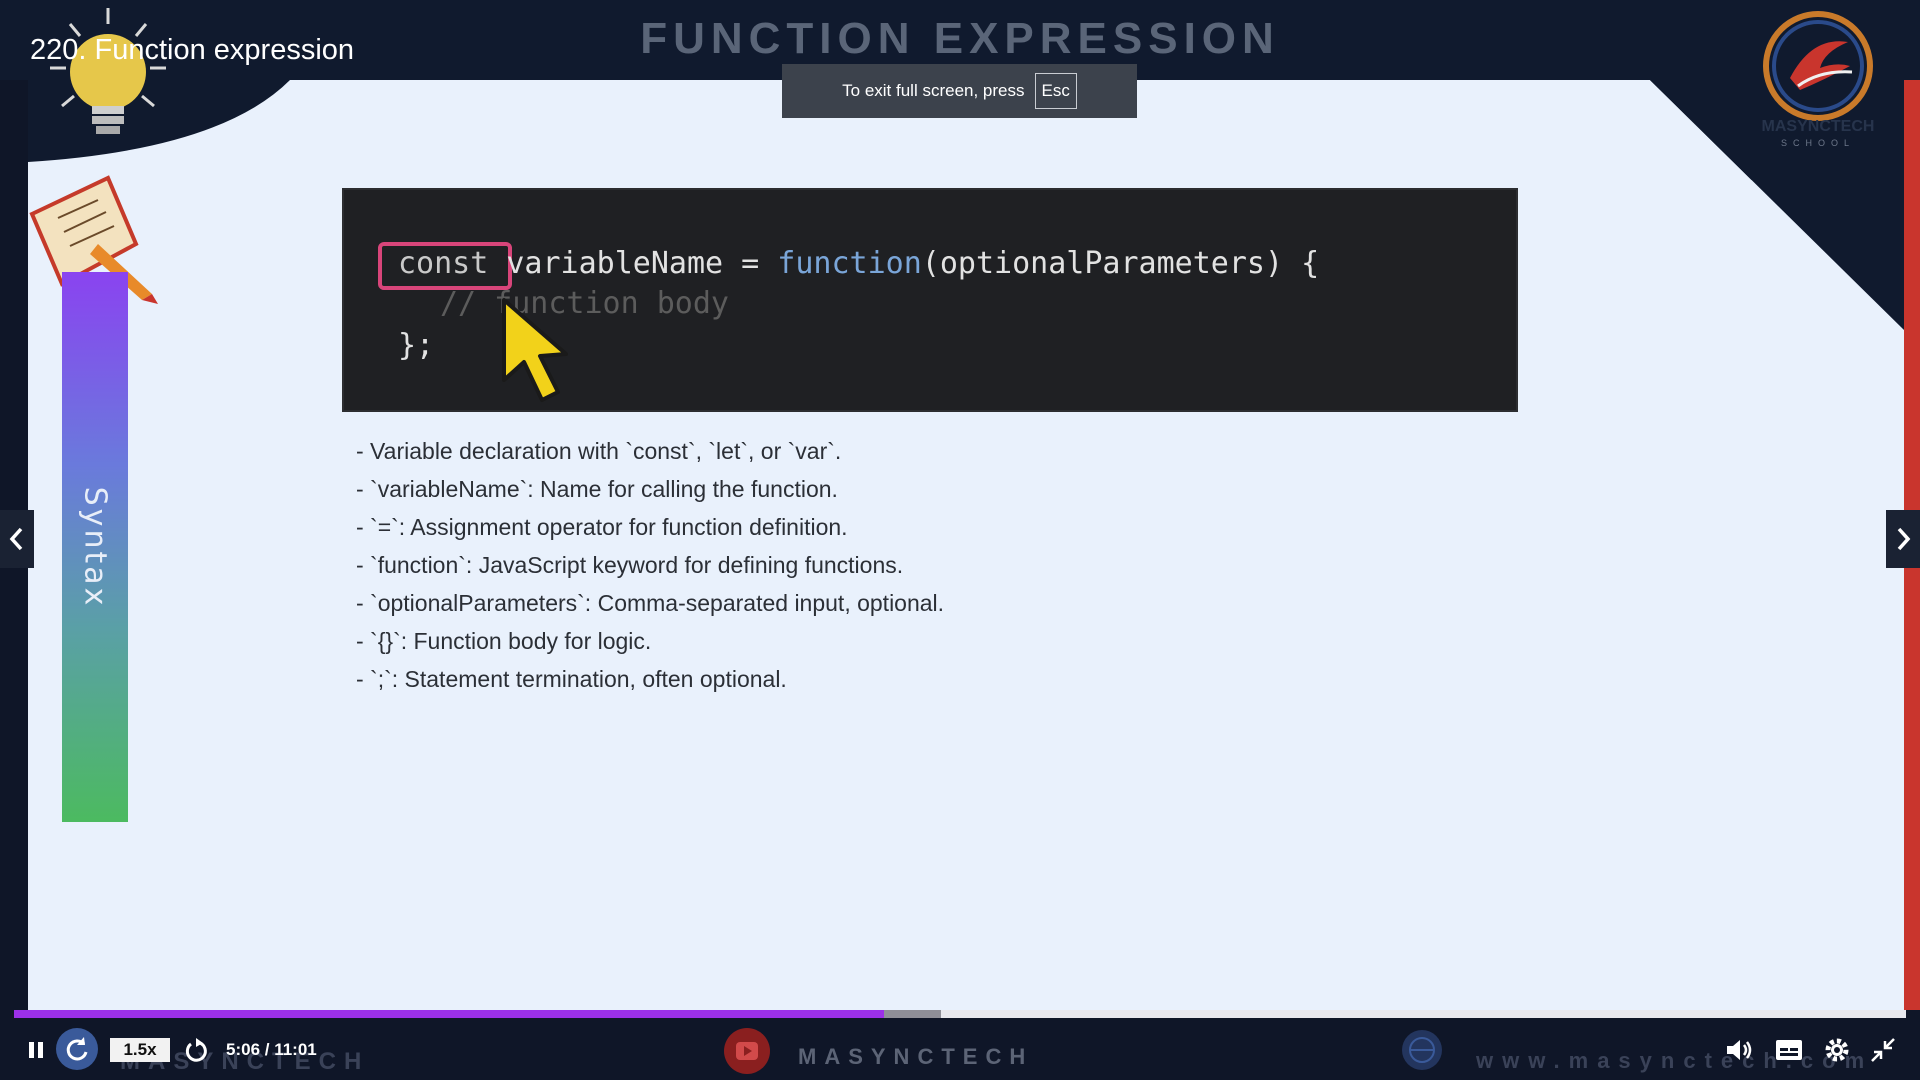 The width and height of the screenshot is (1920, 1080). I want to click on rewind-button, so click(77, 1049).